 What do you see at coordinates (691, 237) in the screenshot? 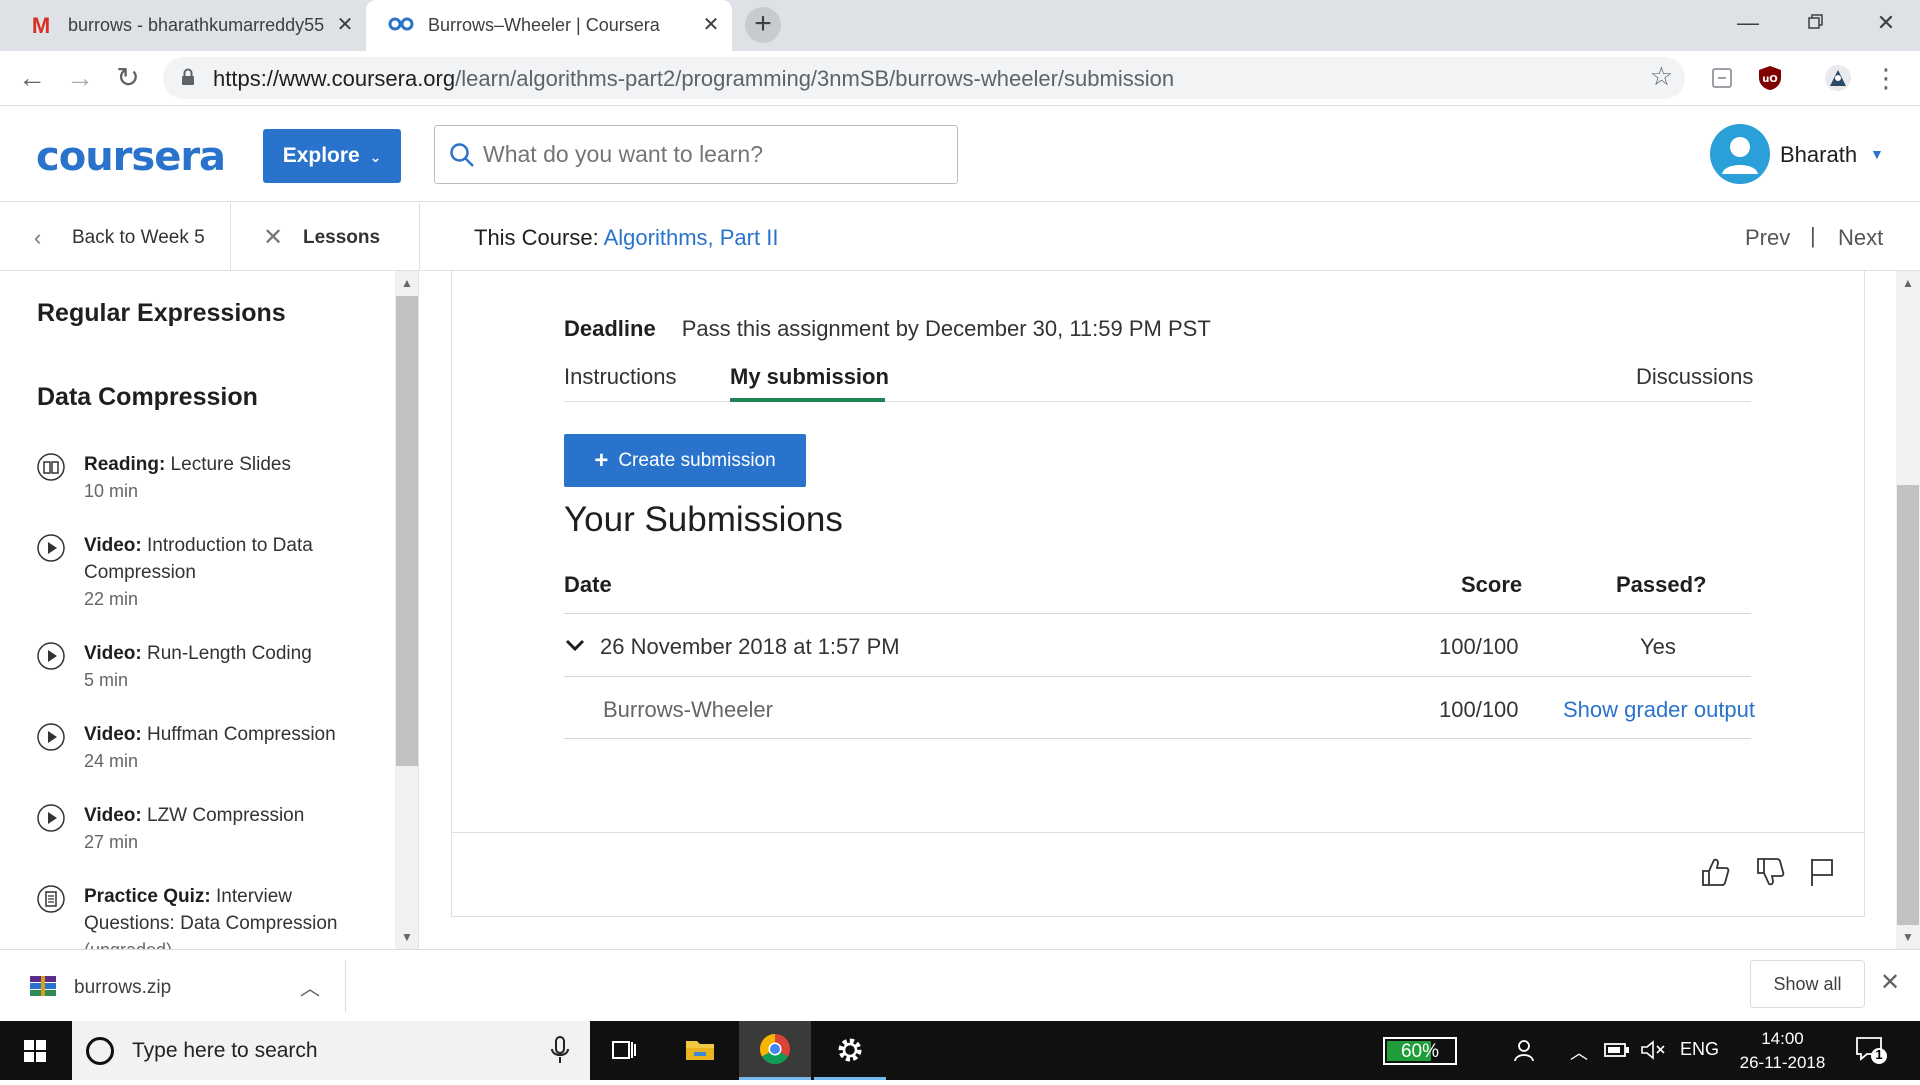
I see `course-link: Algorithms, Part II` at bounding box center [691, 237].